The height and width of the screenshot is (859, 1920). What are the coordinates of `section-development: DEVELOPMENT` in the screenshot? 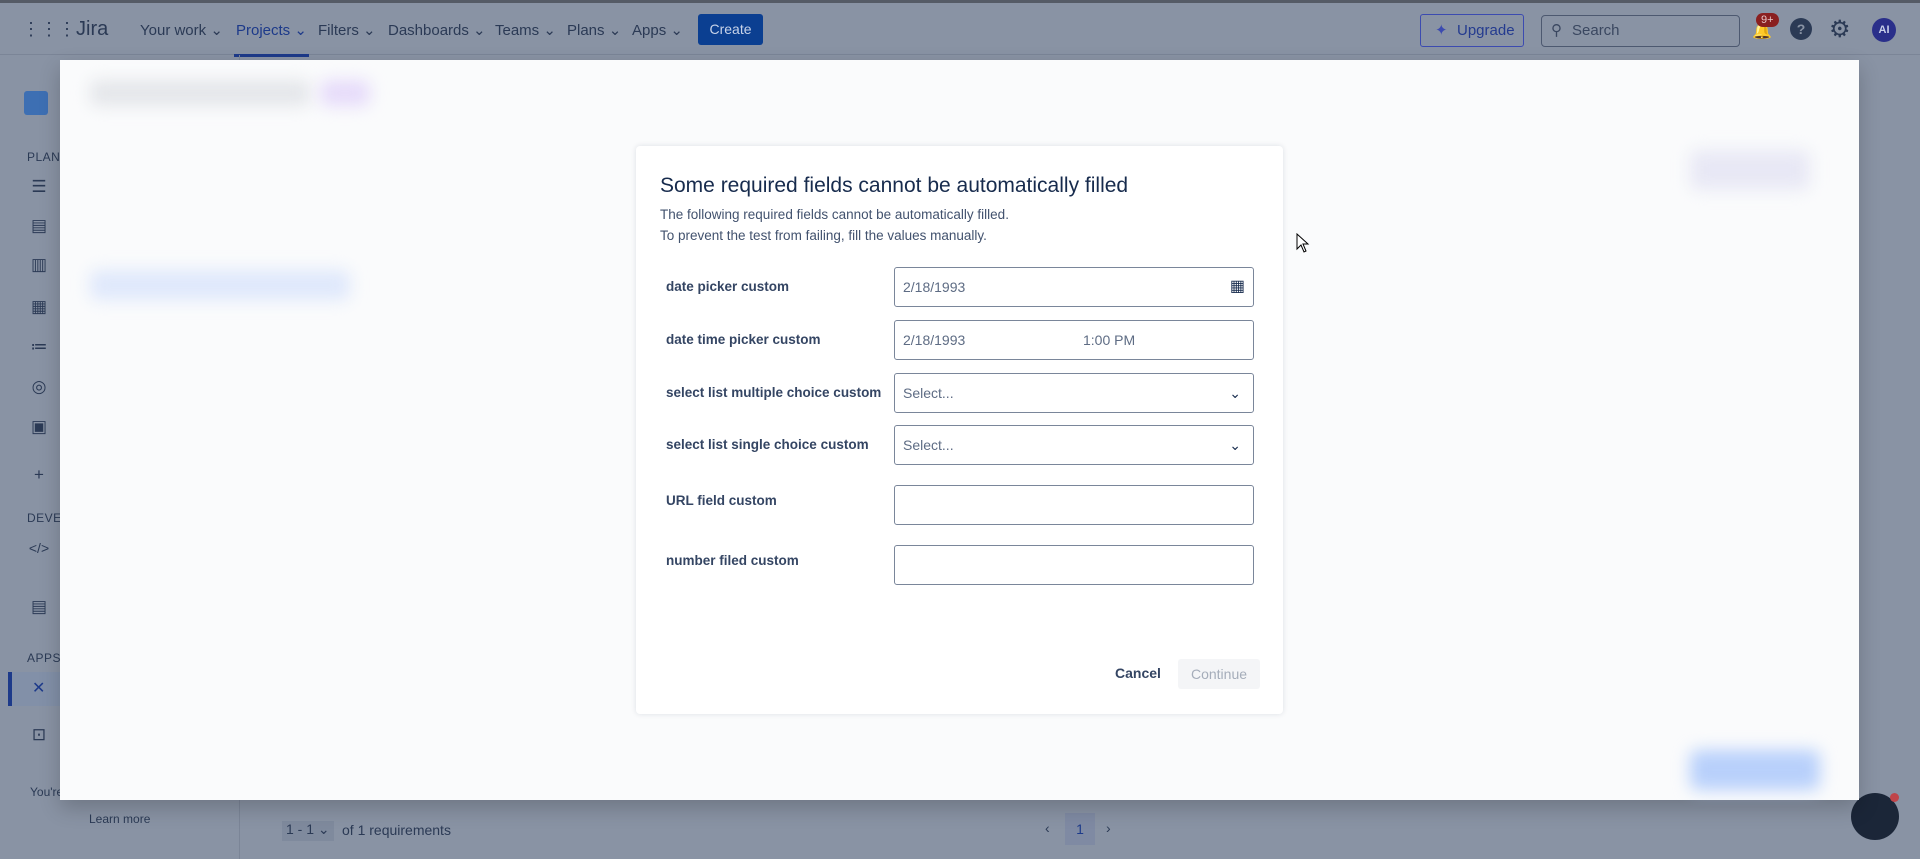 It's located at (43, 518).